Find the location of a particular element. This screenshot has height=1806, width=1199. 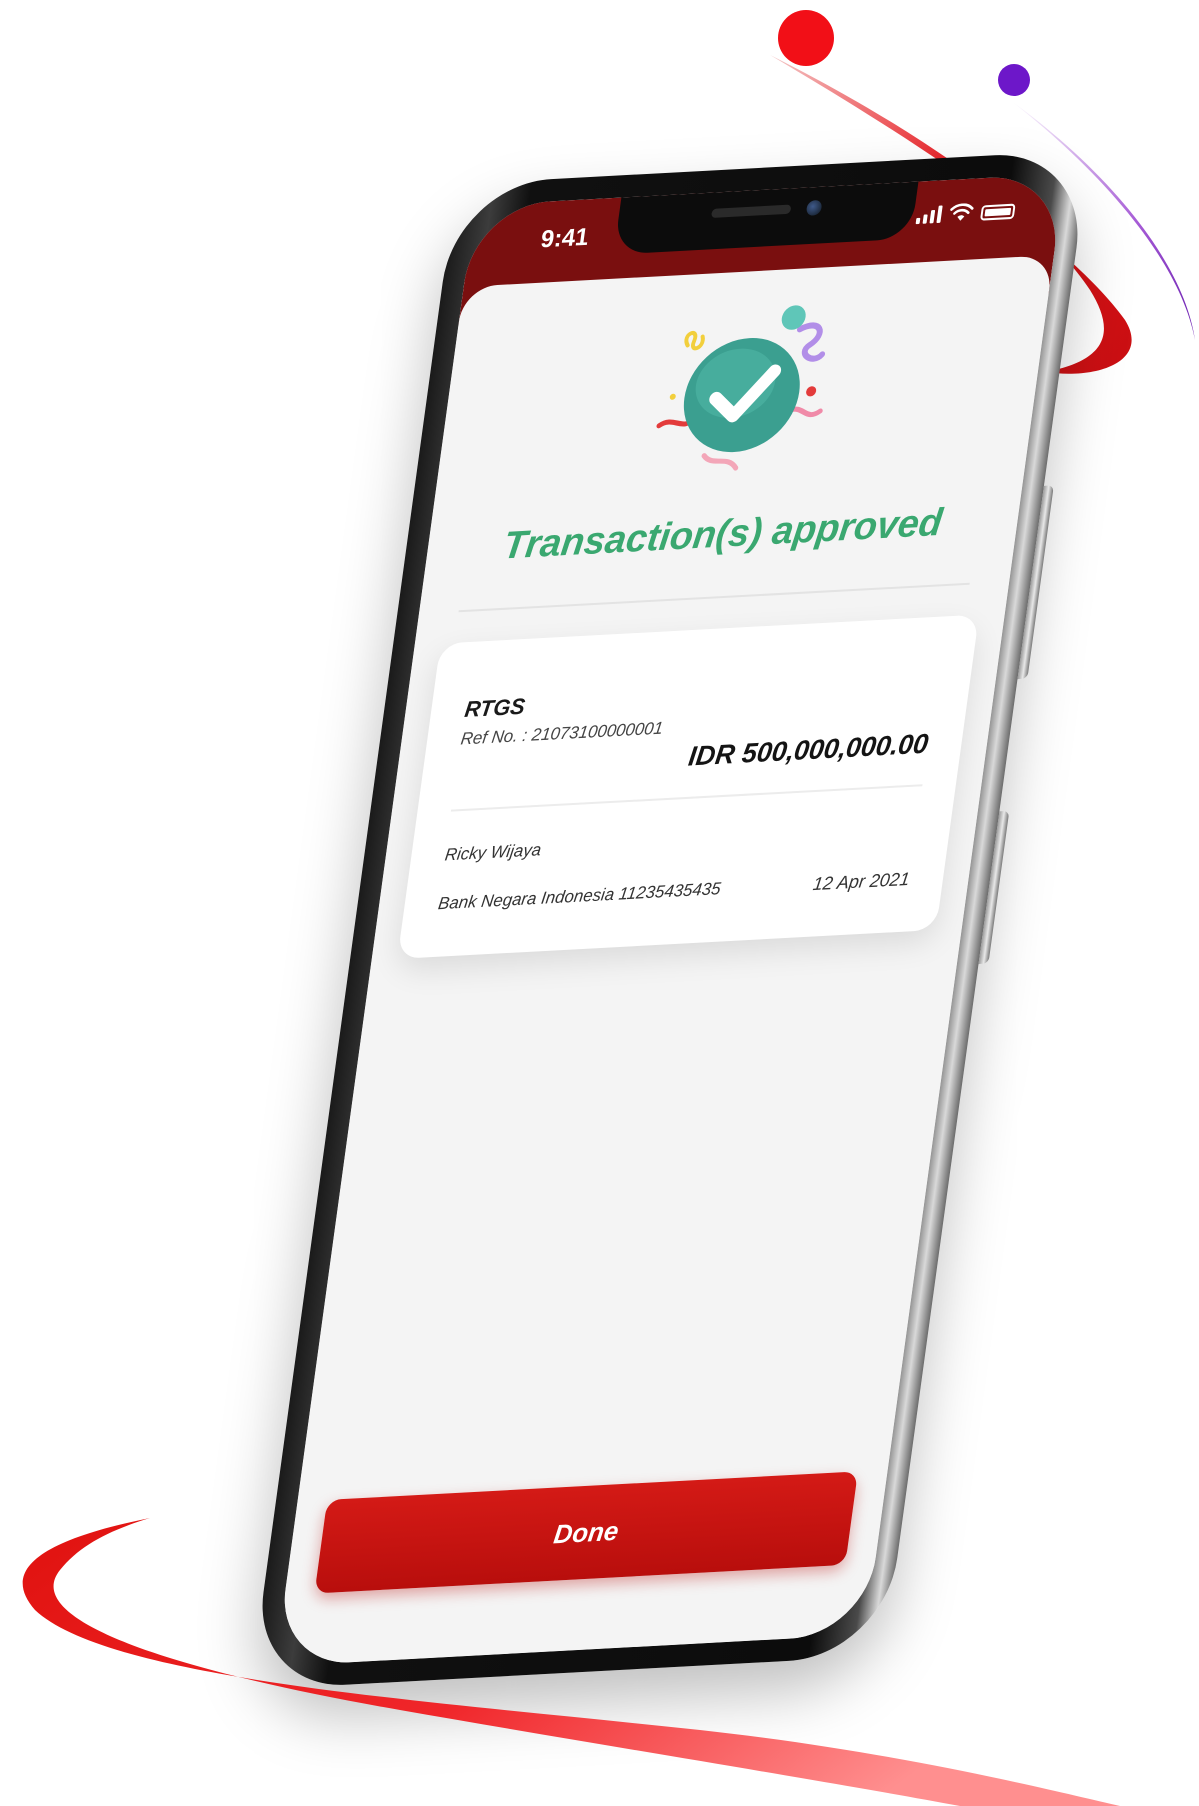

transaction-ref-no: Ref No. : 21073100000001 is located at coordinates (562, 733).